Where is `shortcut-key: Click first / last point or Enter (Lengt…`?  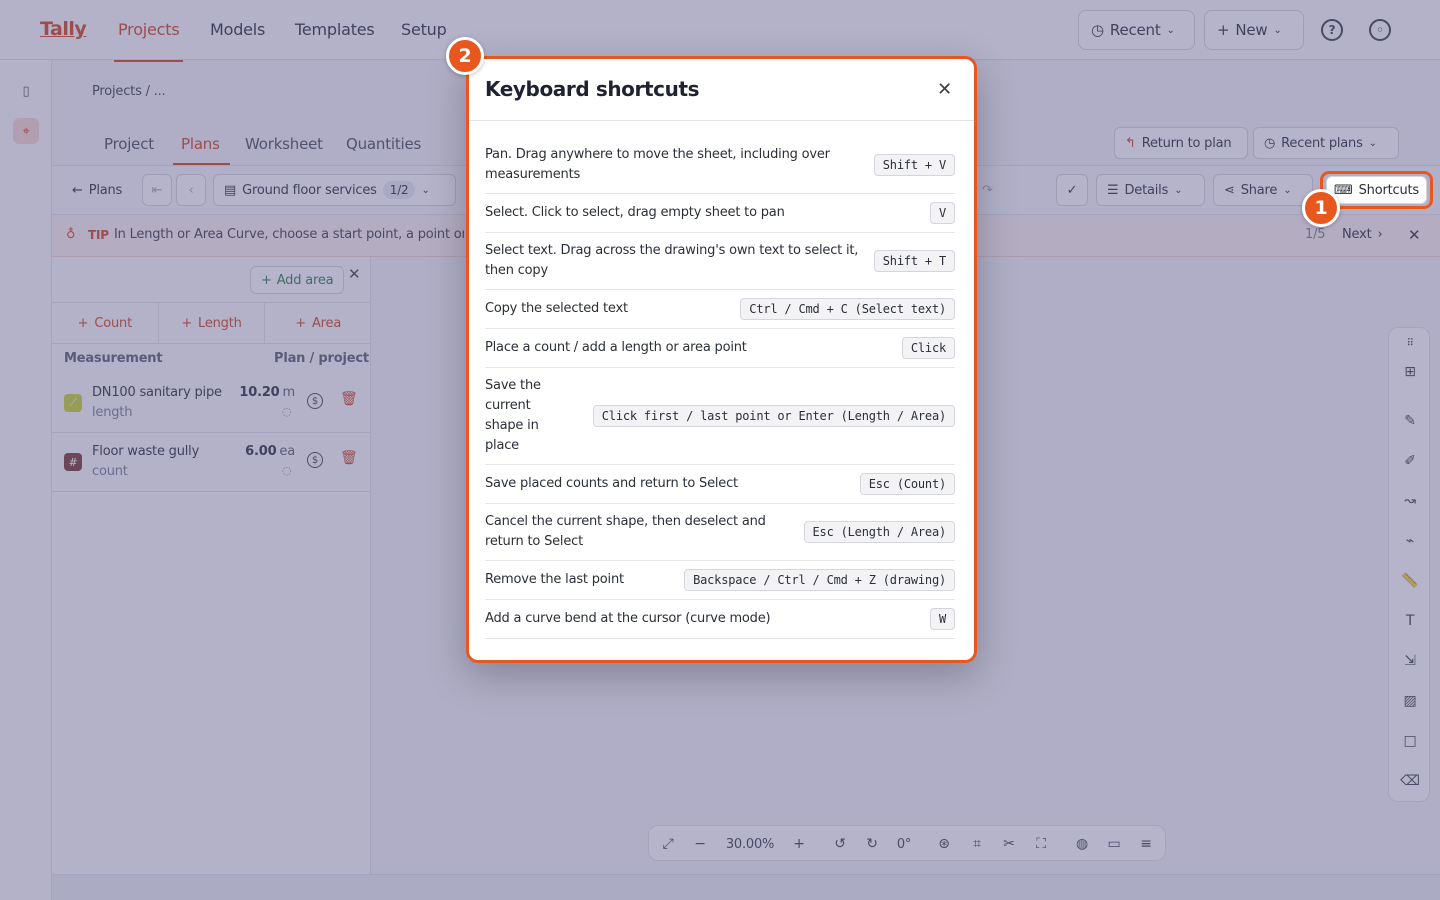
shortcut-key: Click first / last point or Enter (Lengt… is located at coordinates (773, 416).